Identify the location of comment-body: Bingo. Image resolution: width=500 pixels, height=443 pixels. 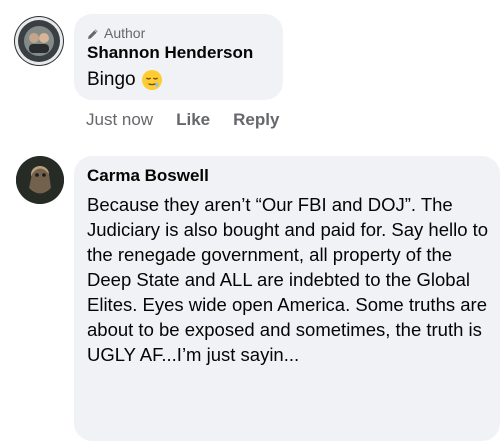
(111, 79).